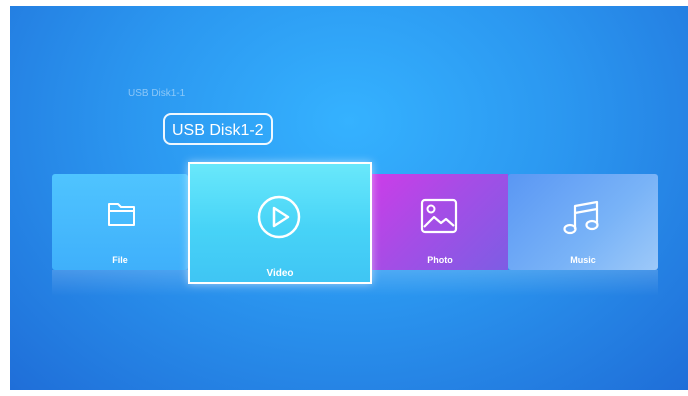 This screenshot has width=688, height=396. I want to click on video-tile: Video, so click(280, 223).